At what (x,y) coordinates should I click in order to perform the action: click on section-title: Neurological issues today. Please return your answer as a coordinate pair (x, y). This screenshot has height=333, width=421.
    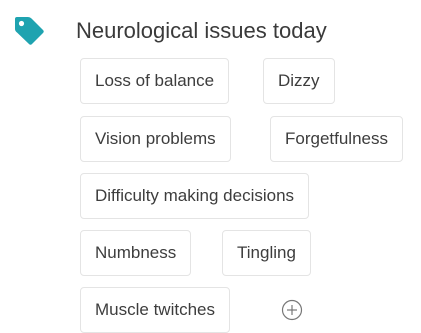
    Looking at the image, I should click on (201, 30).